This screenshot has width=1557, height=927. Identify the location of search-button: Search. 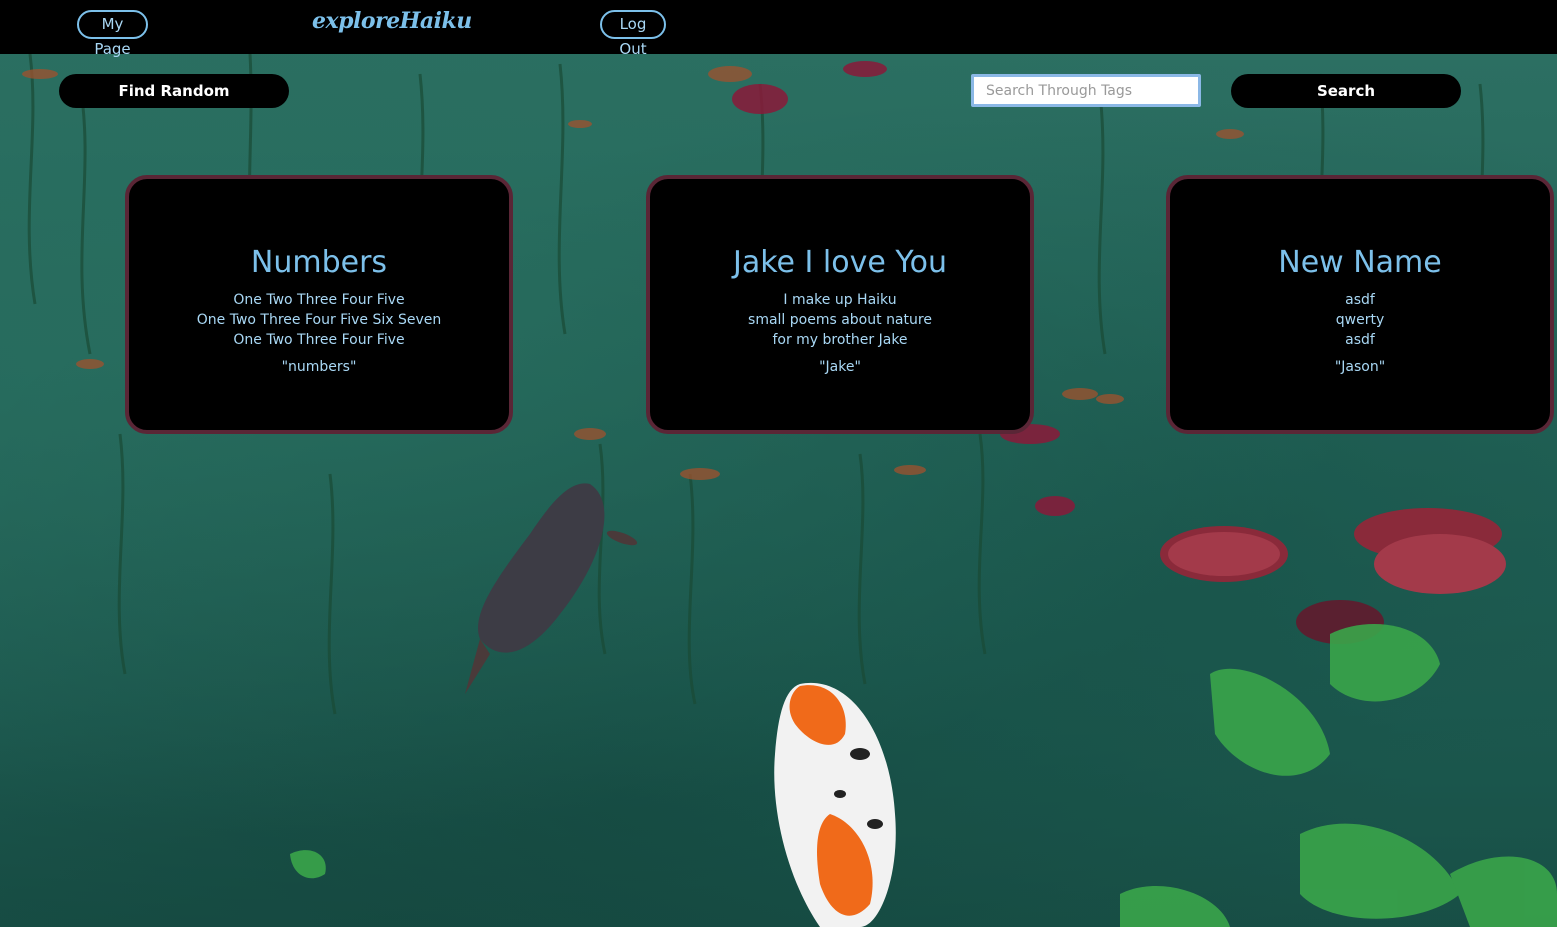
(1346, 91).